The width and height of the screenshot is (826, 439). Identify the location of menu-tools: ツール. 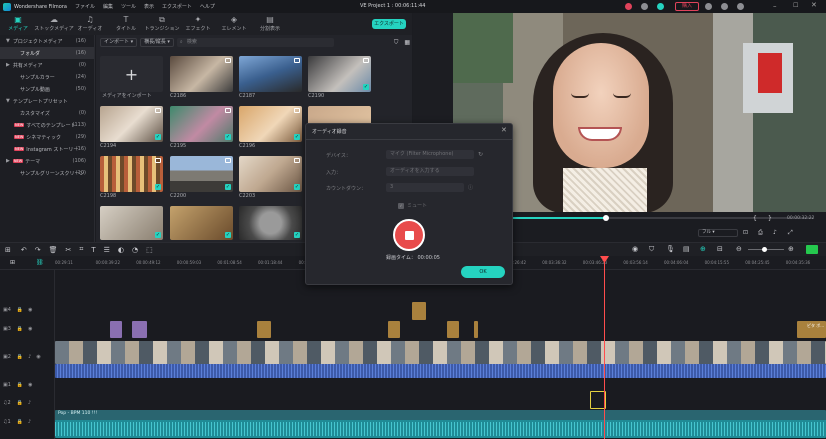
(128, 6).